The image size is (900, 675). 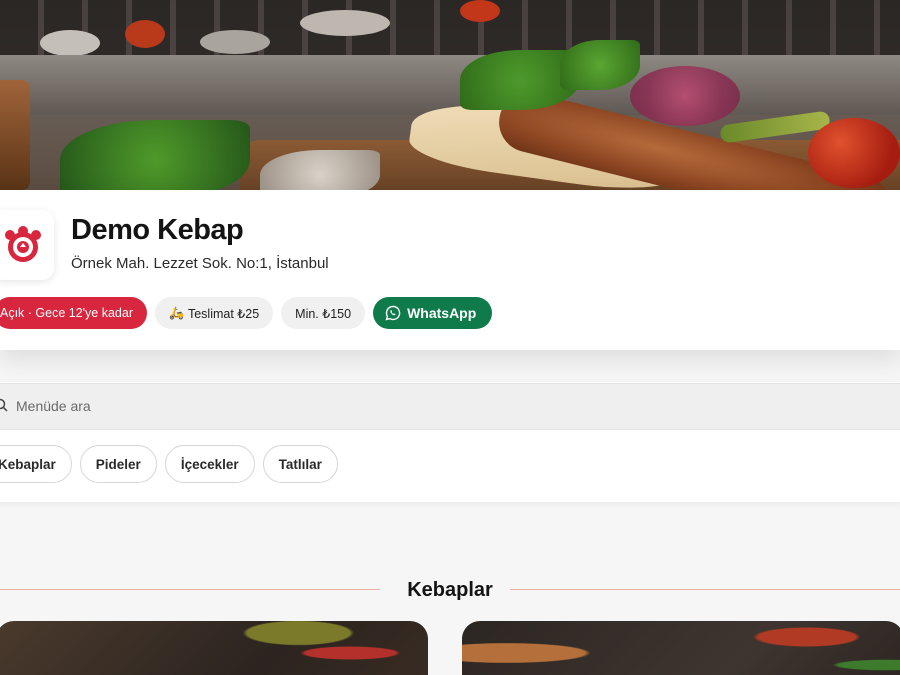 I want to click on whatsapp-button: WhatsApp, so click(x=433, y=313).